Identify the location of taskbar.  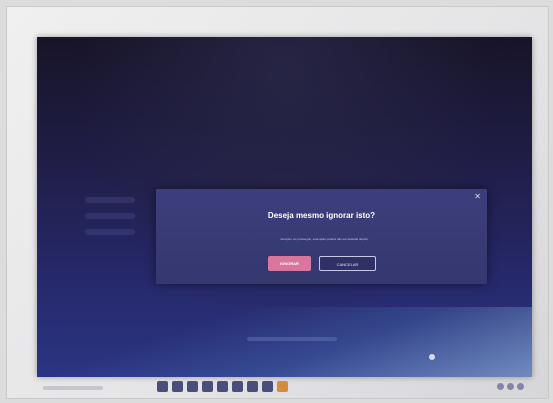
(252, 386).